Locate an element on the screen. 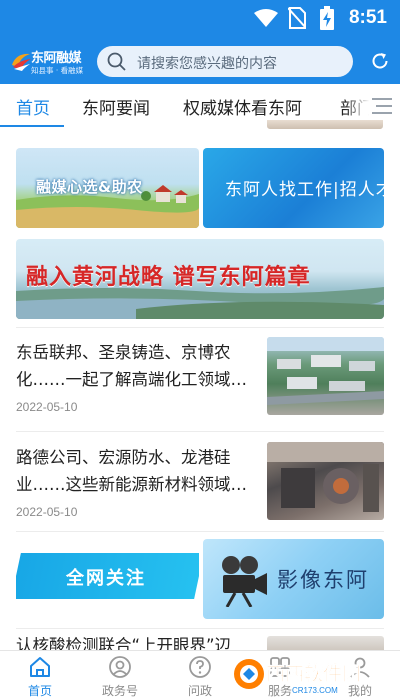  active-tab-indicator is located at coordinates (32, 126).